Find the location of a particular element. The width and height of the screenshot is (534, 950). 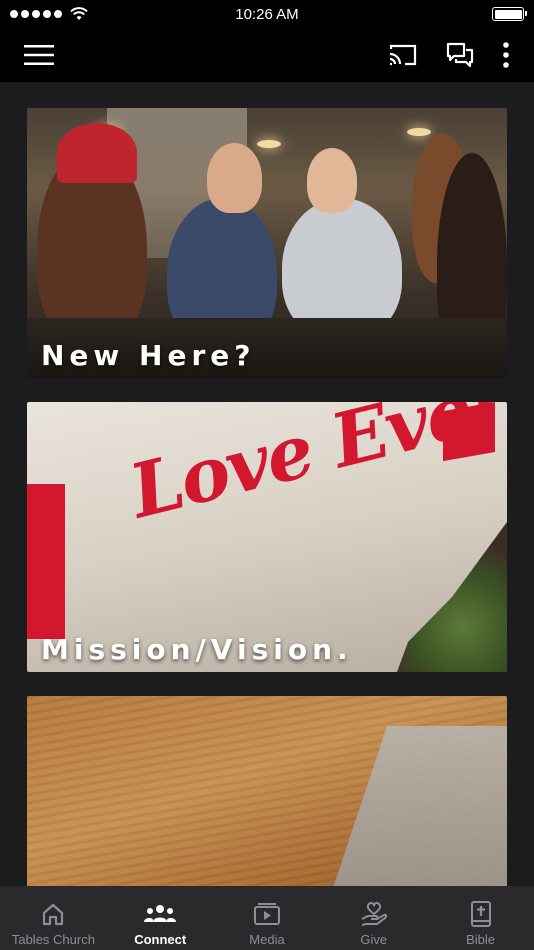

tab-label: Connect is located at coordinates (160, 939).